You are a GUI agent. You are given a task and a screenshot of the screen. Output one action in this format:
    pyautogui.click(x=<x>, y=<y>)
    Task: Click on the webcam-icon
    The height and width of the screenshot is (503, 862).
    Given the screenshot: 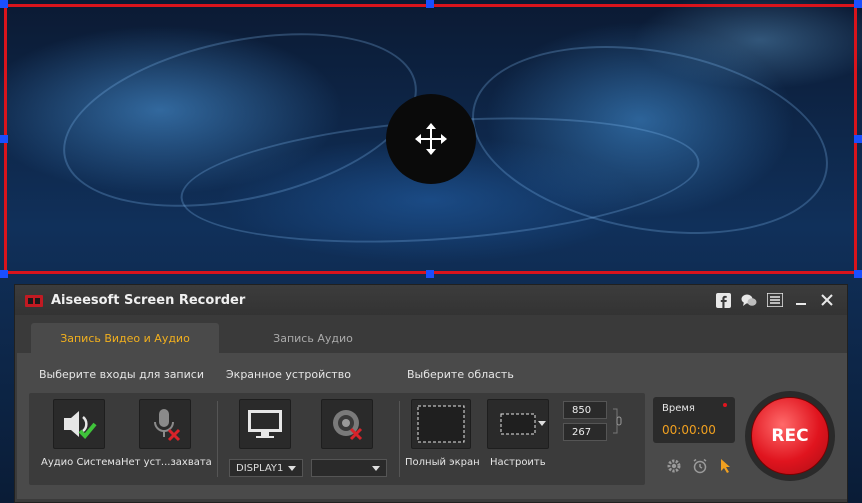 What is the action you would take?
    pyautogui.click(x=348, y=425)
    